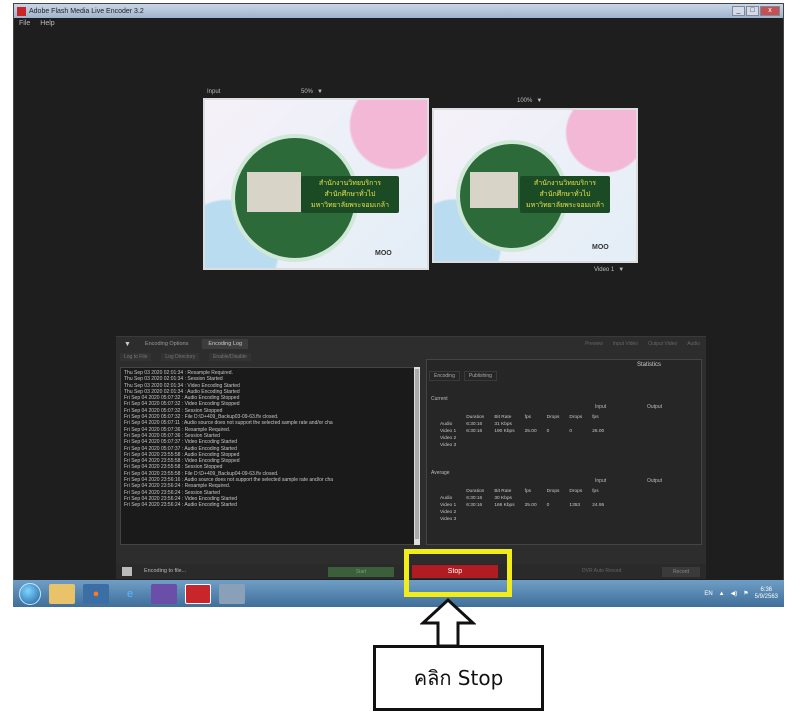 The image size is (789, 716). Describe the element at coordinates (770, 11) in the screenshot. I see `close-button: x` at that location.